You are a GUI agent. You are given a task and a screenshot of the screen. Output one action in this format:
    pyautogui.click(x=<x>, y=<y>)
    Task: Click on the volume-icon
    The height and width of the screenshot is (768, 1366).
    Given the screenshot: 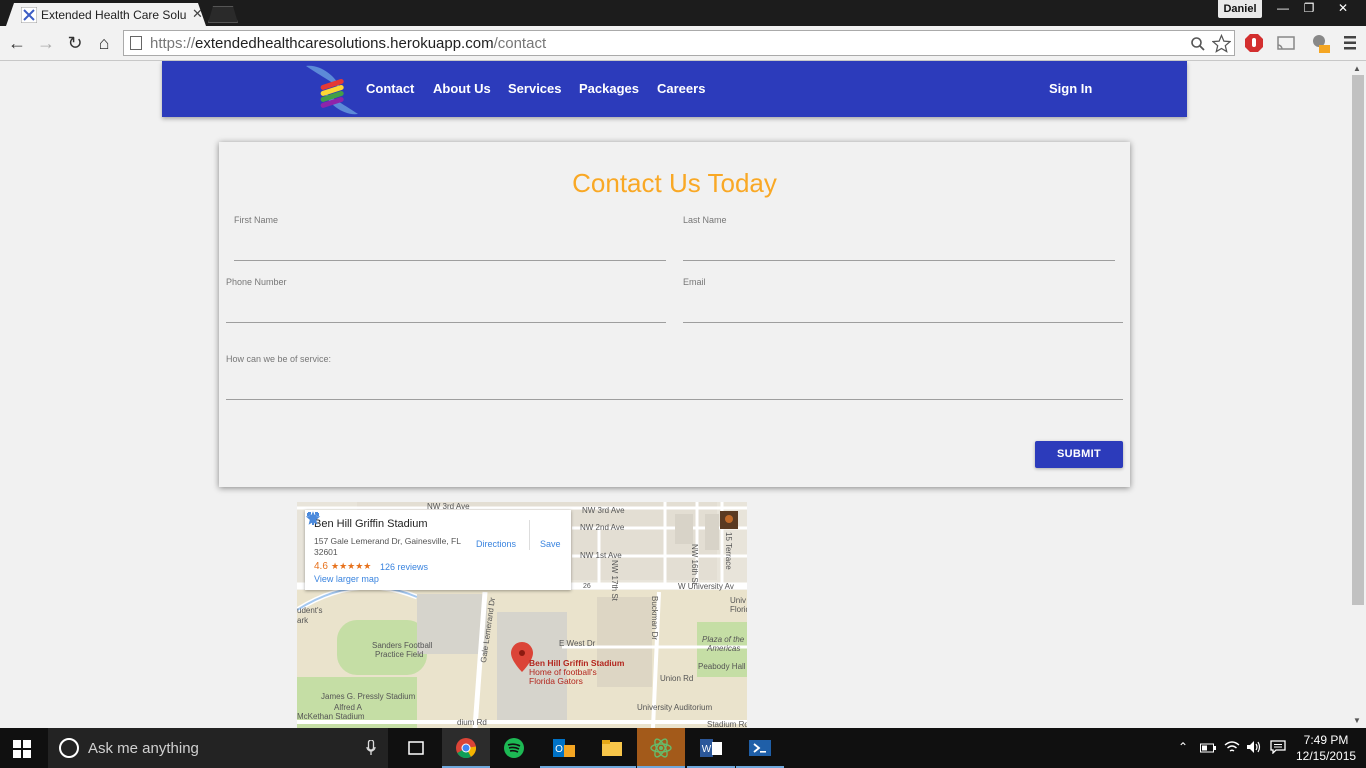 What is the action you would take?
    pyautogui.click(x=1254, y=747)
    